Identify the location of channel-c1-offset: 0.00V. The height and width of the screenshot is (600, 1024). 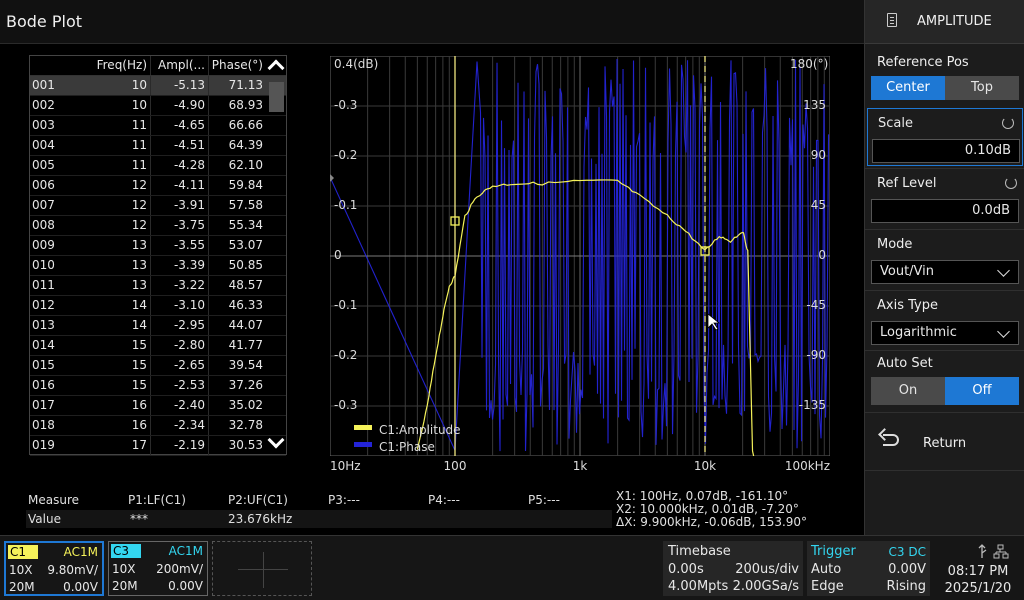
(80, 587).